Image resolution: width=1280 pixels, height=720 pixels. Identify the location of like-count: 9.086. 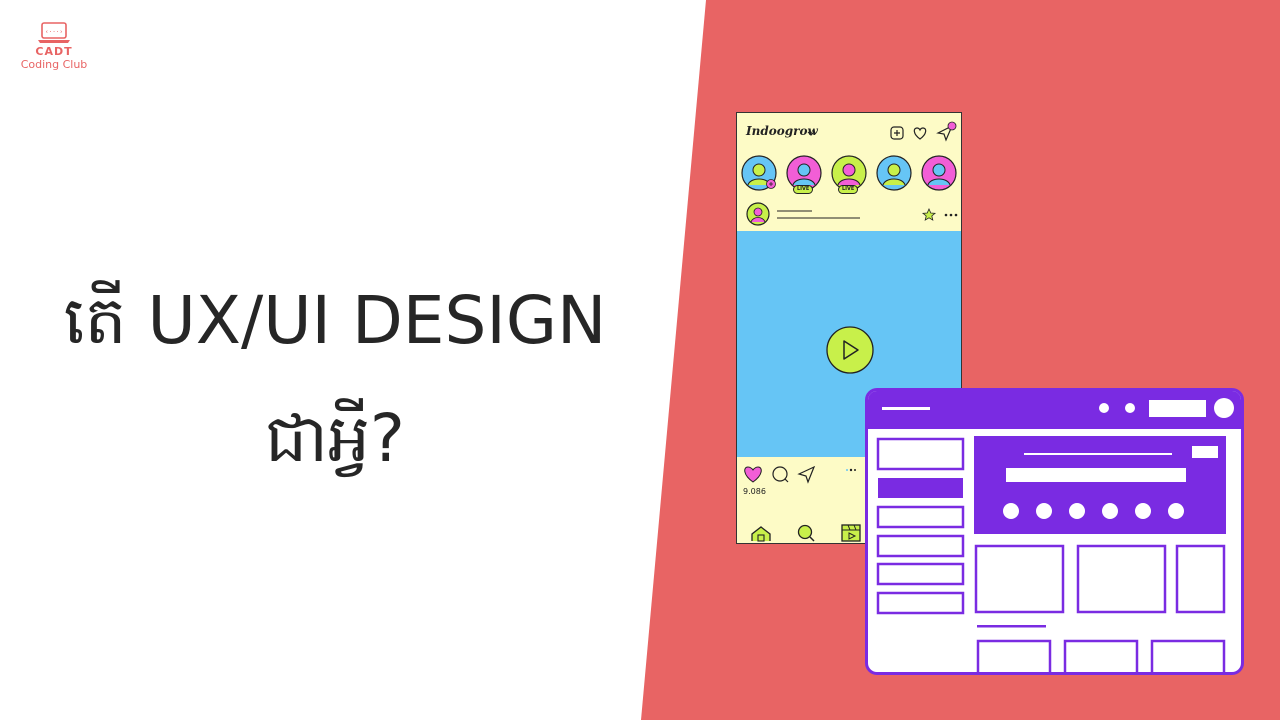
(754, 491).